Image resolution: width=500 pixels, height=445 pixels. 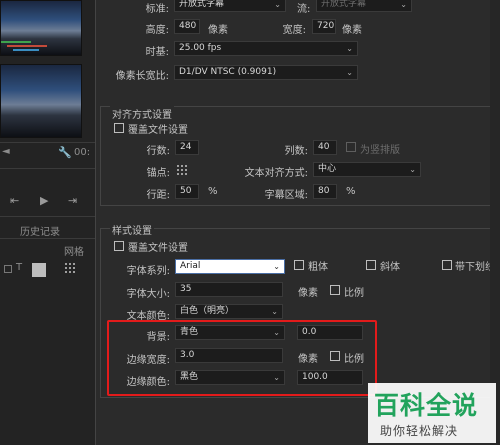 What do you see at coordinates (371, 265) in the screenshot?
I see `italic-checkbox` at bounding box center [371, 265].